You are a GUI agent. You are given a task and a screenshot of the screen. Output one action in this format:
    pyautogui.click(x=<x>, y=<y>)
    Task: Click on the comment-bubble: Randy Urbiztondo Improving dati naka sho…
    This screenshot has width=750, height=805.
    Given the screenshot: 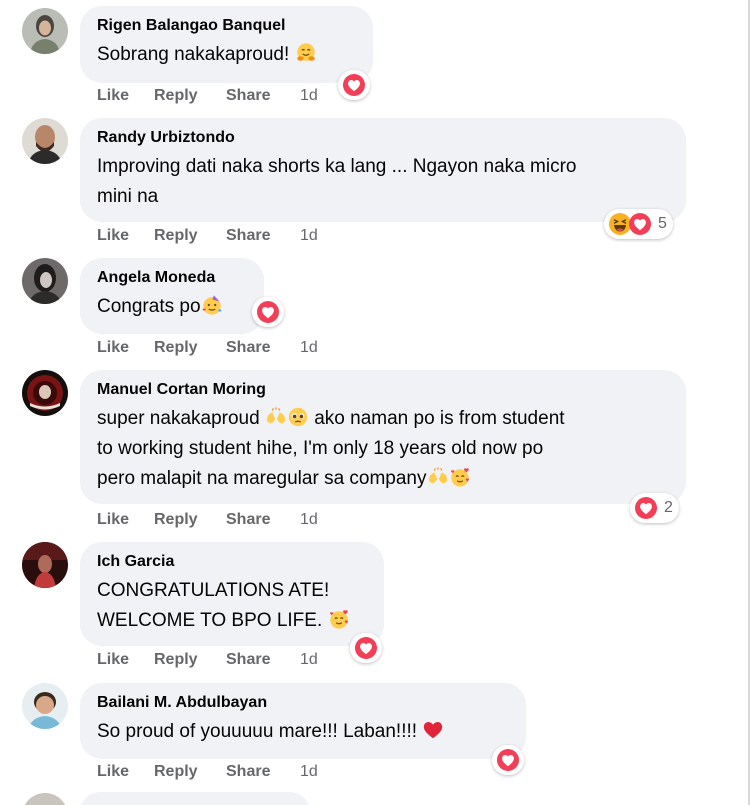 What is the action you would take?
    pyautogui.click(x=383, y=170)
    